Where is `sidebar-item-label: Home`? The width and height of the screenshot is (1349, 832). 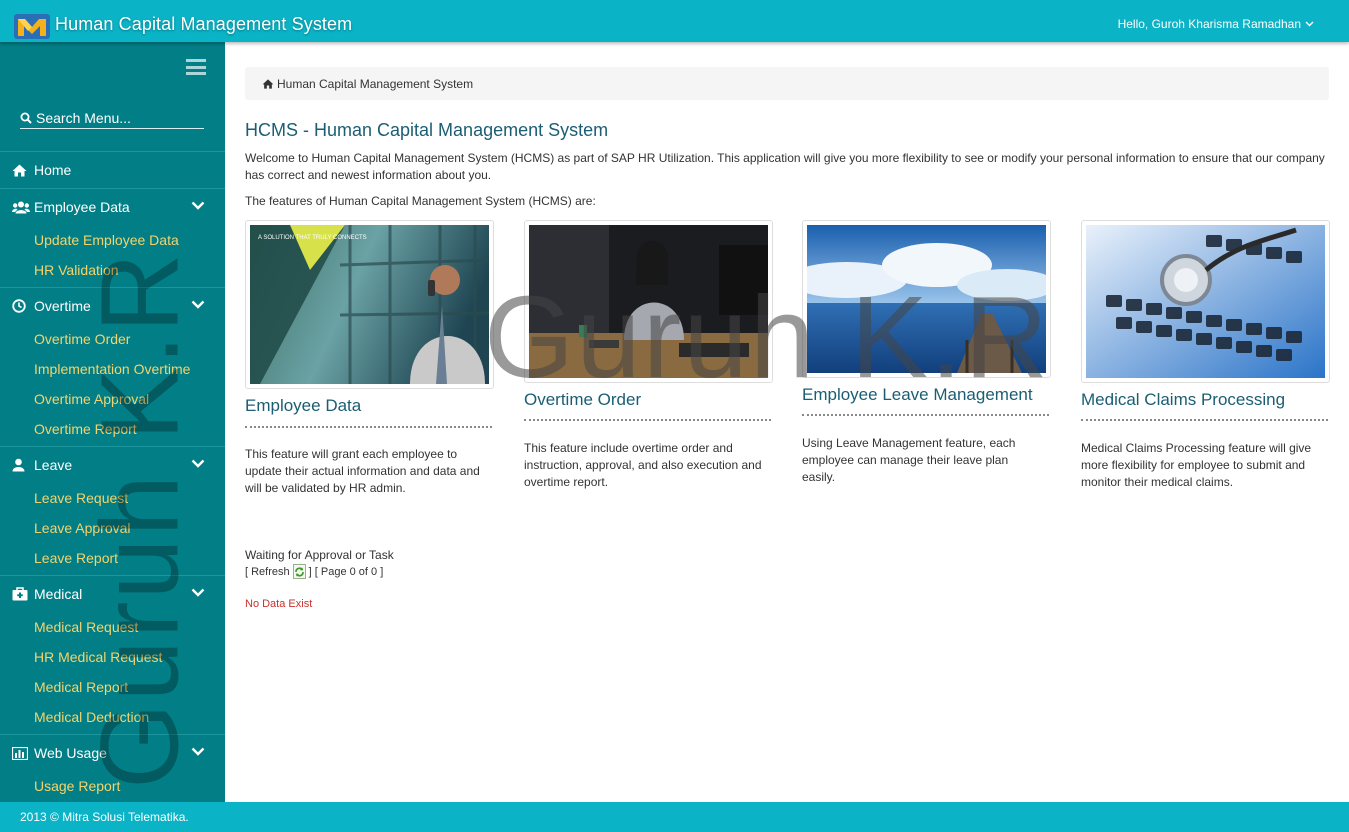 sidebar-item-label: Home is located at coordinates (53, 170).